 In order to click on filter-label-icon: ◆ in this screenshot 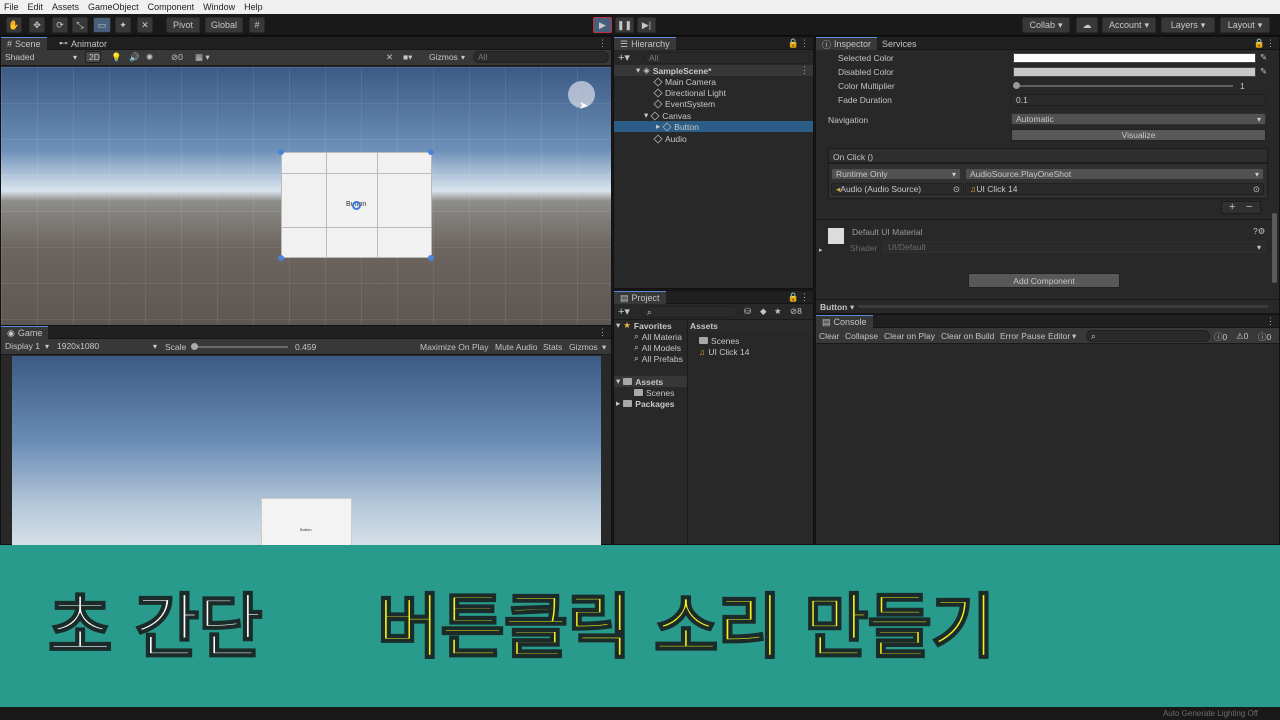, I will do `click(763, 311)`.